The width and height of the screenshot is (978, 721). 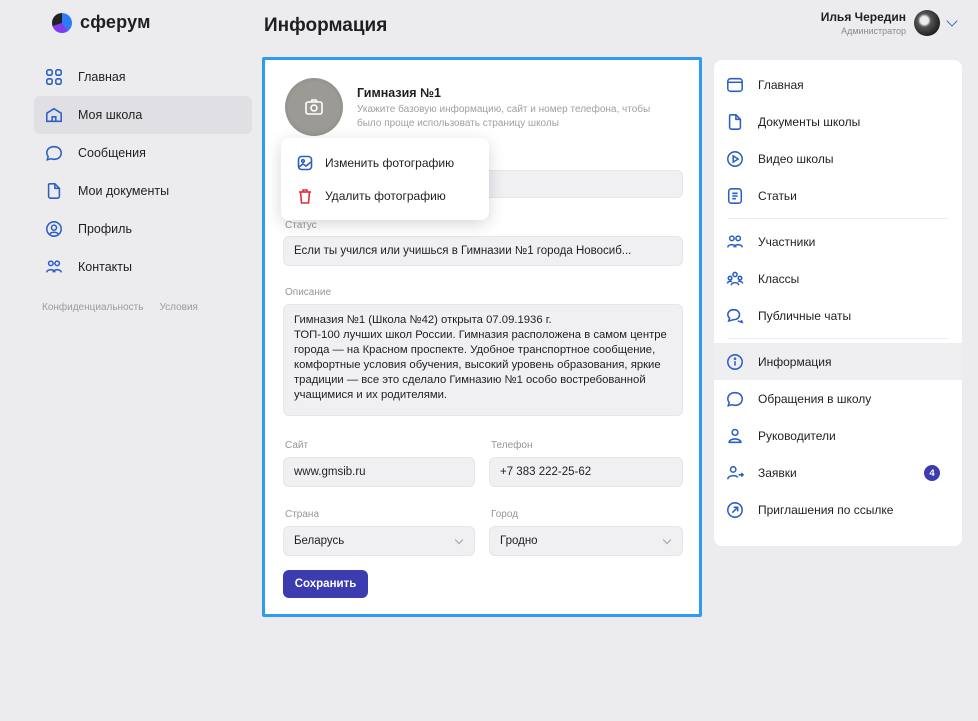 I want to click on school-nav-requests-to-school: Обращения в школу, so click(x=838, y=398).